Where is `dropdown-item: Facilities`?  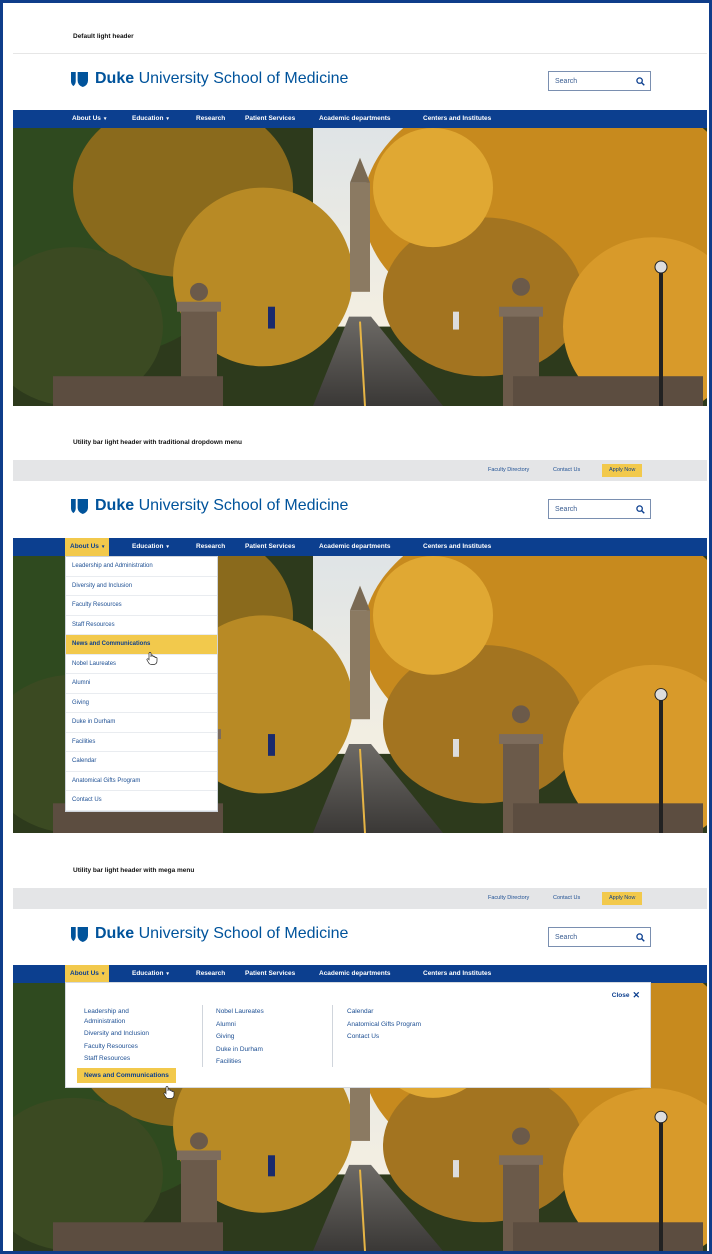 dropdown-item: Facilities is located at coordinates (141, 742).